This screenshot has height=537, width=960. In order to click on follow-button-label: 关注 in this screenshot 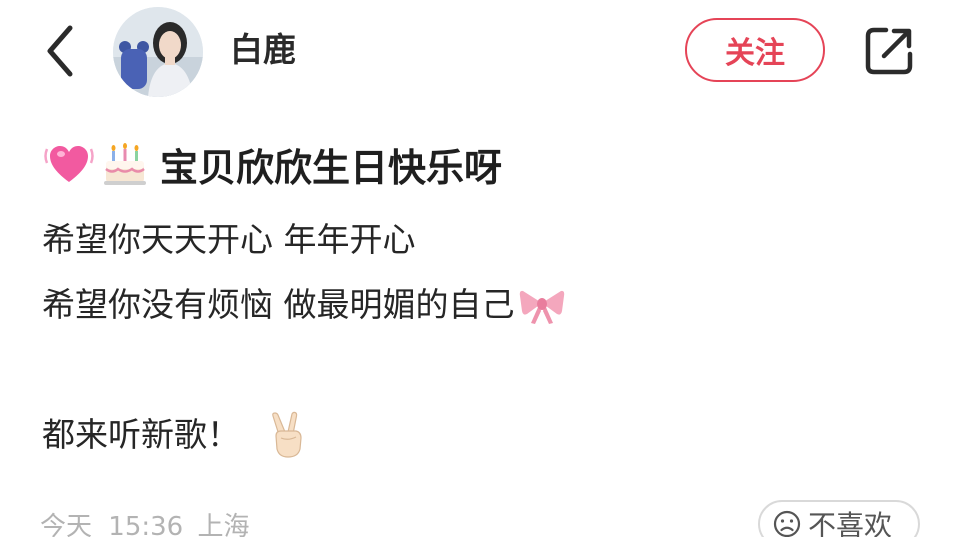, I will do `click(755, 53)`.